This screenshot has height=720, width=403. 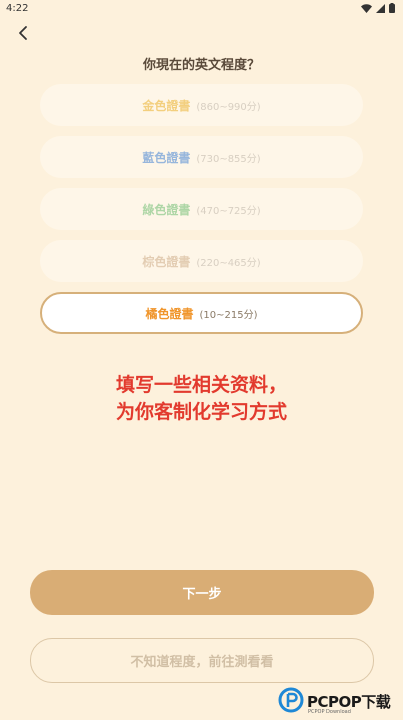 What do you see at coordinates (169, 313) in the screenshot?
I see `option-name: 橘色證書` at bounding box center [169, 313].